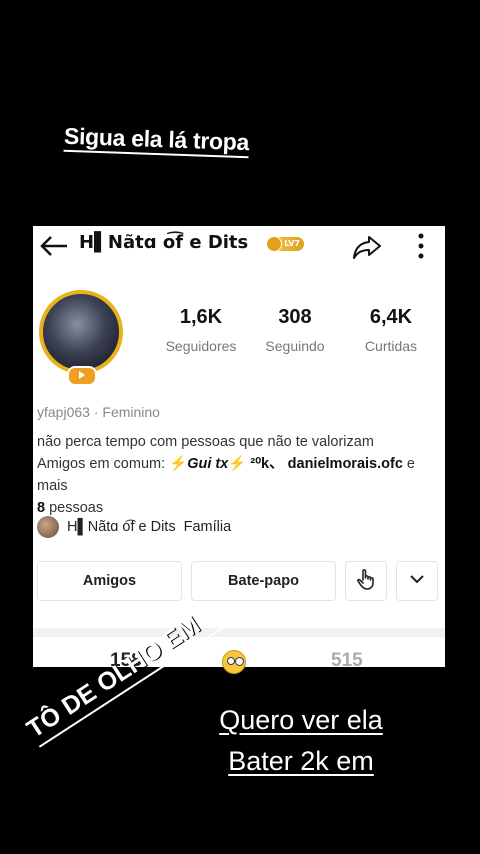 The width and height of the screenshot is (480, 854). What do you see at coordinates (164, 242) in the screenshot?
I see `profile-username-title: H▌Nãtɑ o͡f e Dits` at bounding box center [164, 242].